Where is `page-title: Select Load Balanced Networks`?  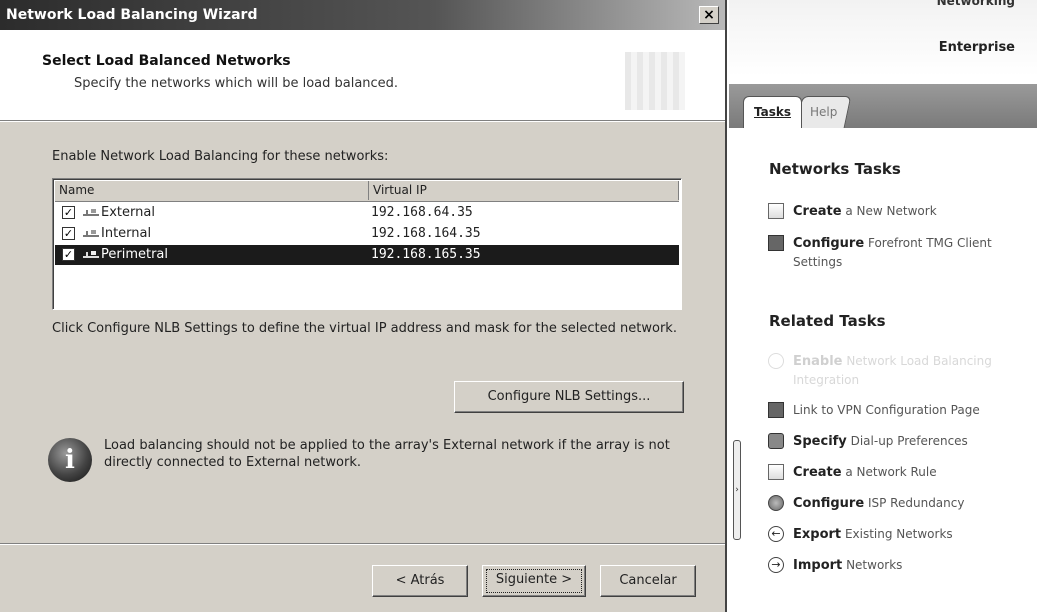
page-title: Select Load Balanced Networks is located at coordinates (166, 61).